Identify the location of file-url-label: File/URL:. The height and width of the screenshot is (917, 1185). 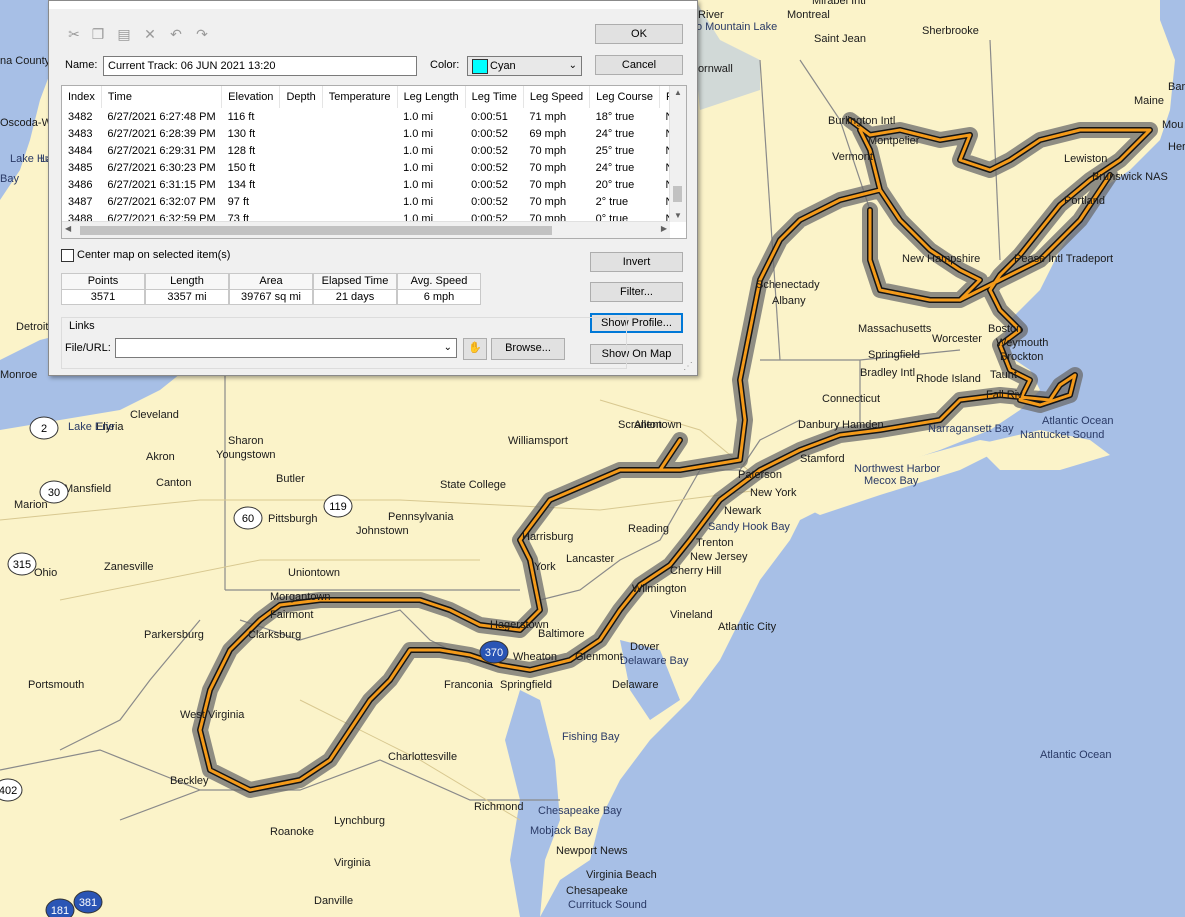
(88, 348).